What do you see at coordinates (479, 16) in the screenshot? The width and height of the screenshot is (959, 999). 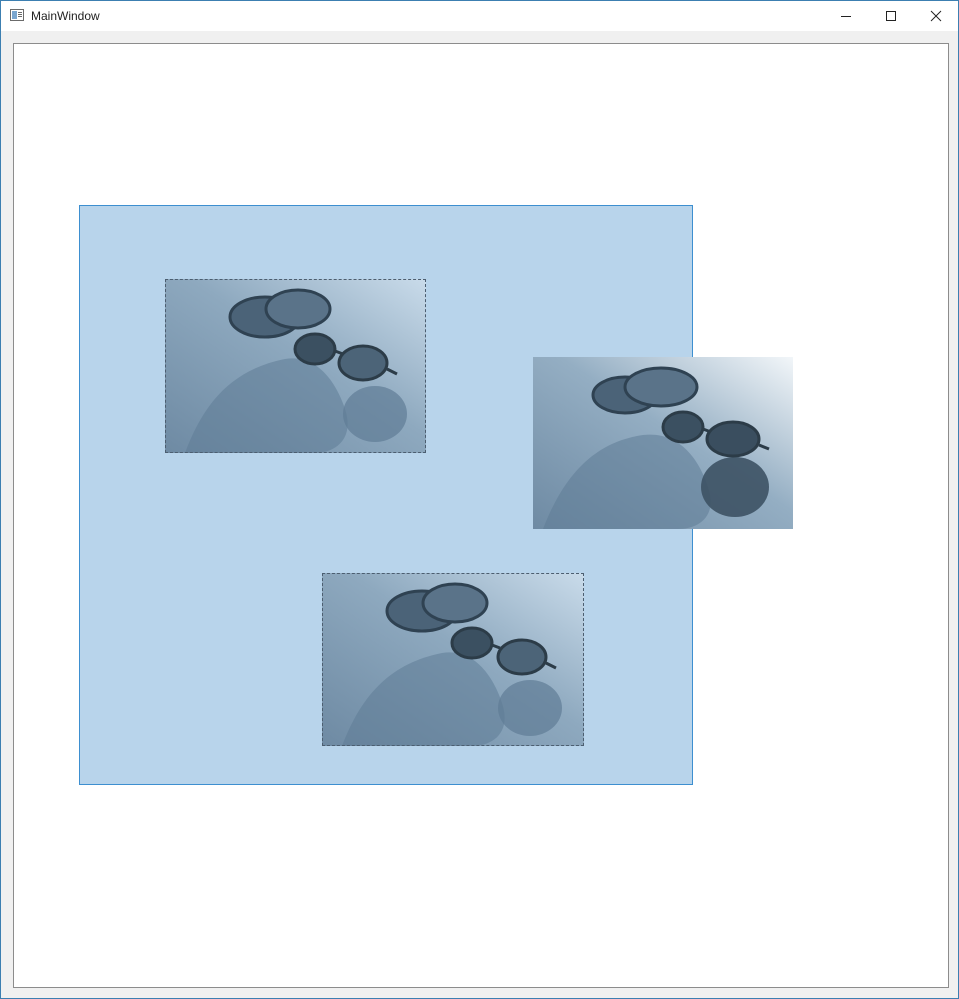 I see `title-bar: MainWindow` at bounding box center [479, 16].